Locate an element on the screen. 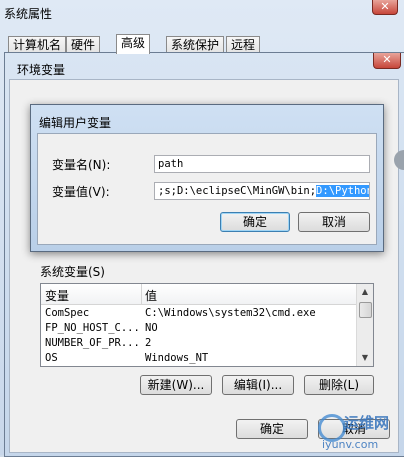 The image size is (404, 457). scroll-up-icon: ▲ is located at coordinates (365, 292).